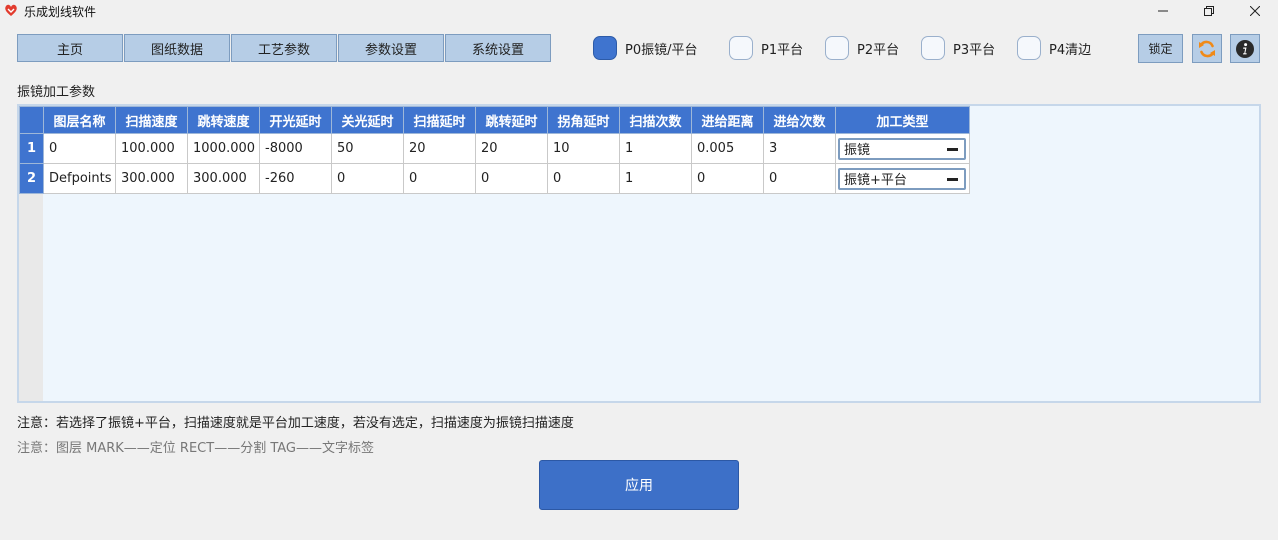 The height and width of the screenshot is (540, 1278). Describe the element at coordinates (439, 120) in the screenshot. I see `column-header: 扫描延时` at that location.